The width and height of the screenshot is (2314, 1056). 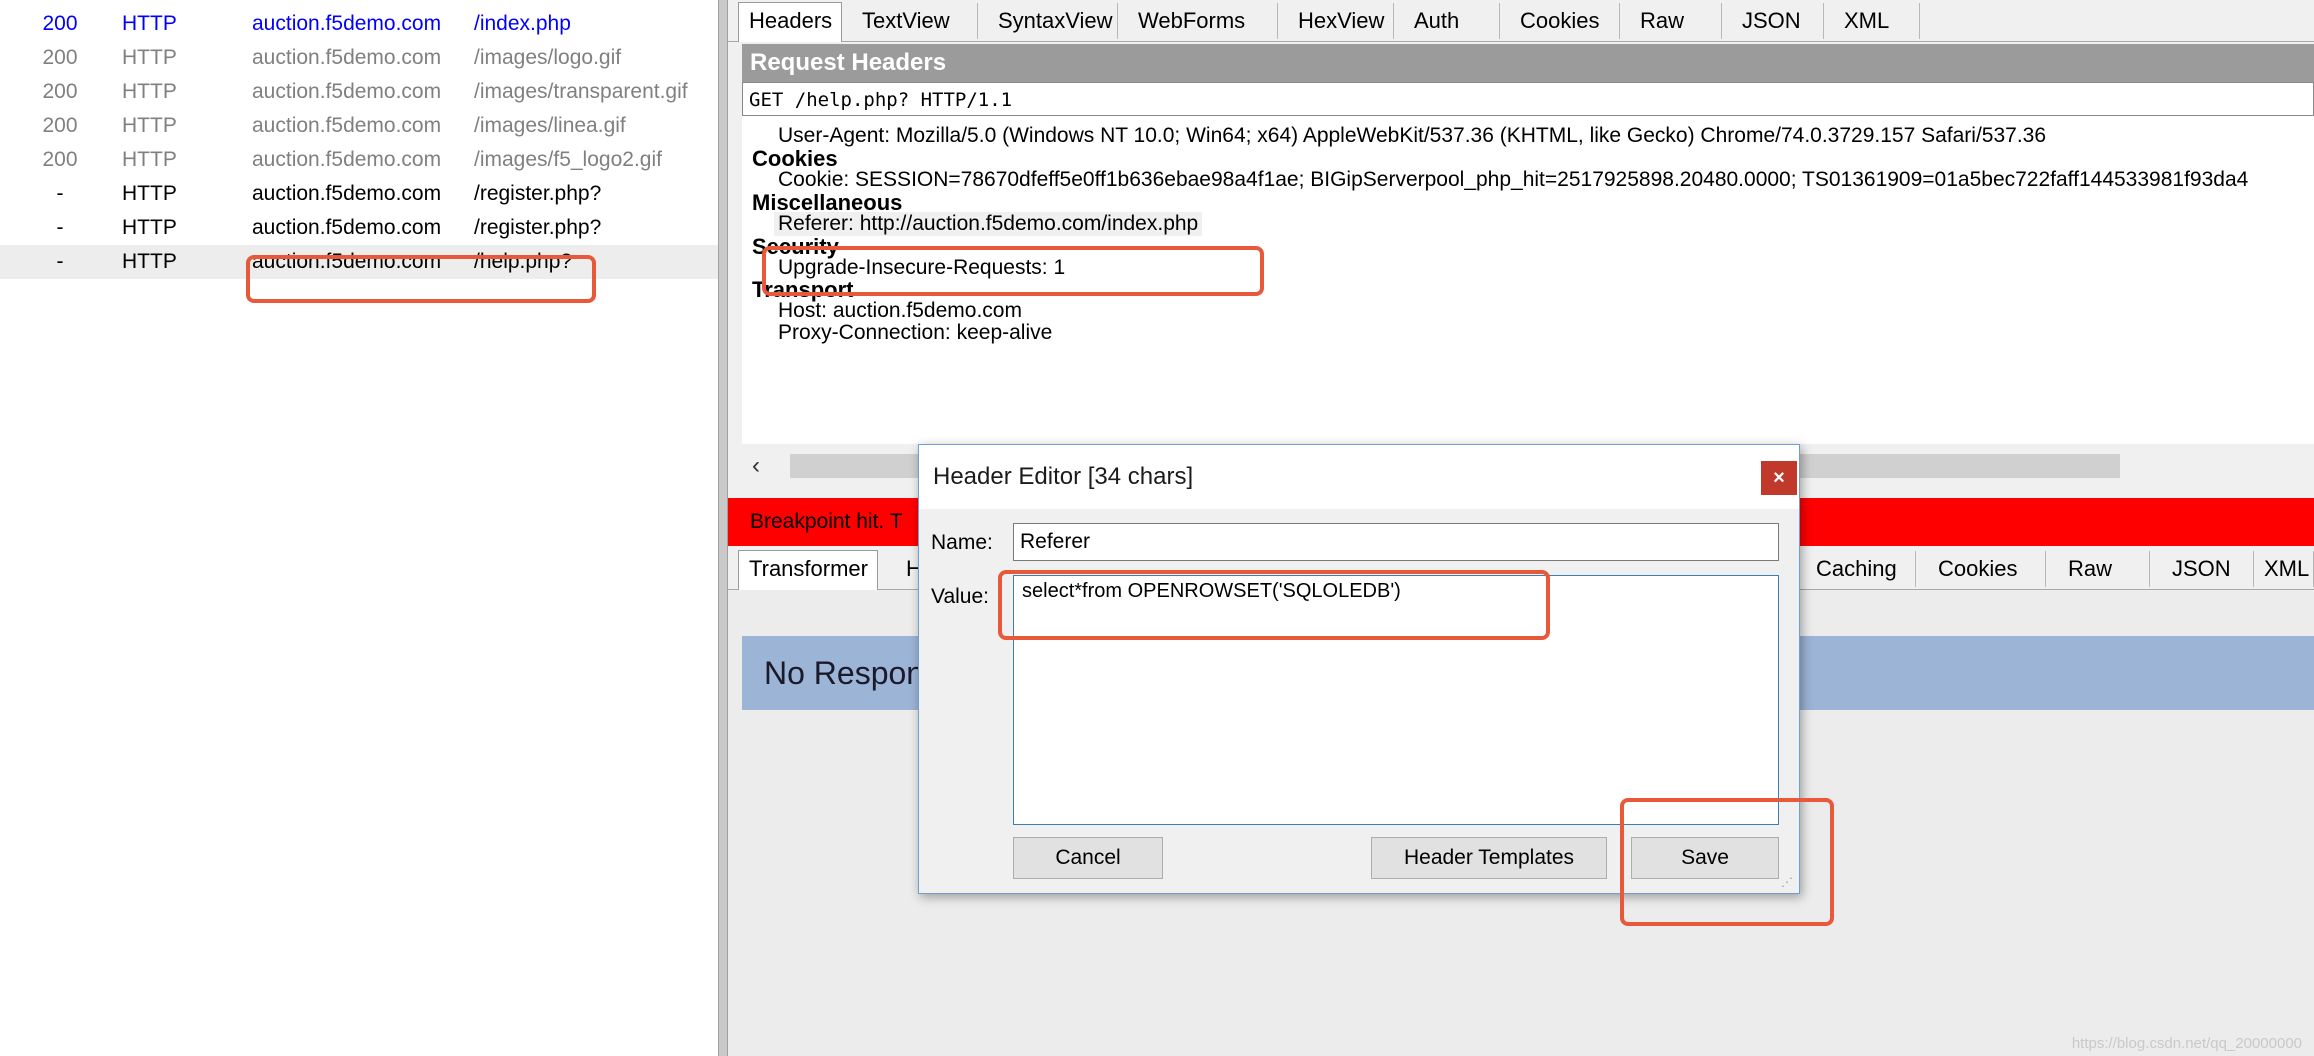 I want to click on cancel-button: Cancel, so click(x=1088, y=858).